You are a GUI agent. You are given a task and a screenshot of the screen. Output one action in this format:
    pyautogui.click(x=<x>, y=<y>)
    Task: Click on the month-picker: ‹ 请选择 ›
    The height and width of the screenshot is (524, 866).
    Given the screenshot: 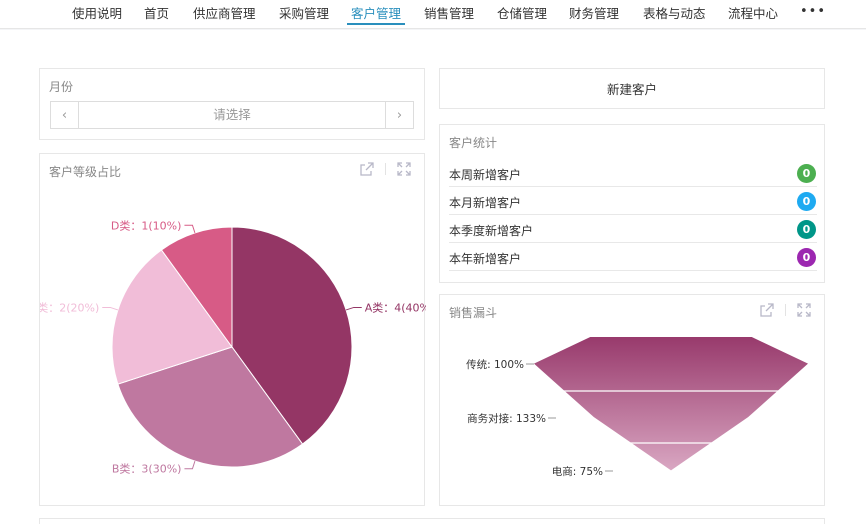 What is the action you would take?
    pyautogui.click(x=232, y=115)
    